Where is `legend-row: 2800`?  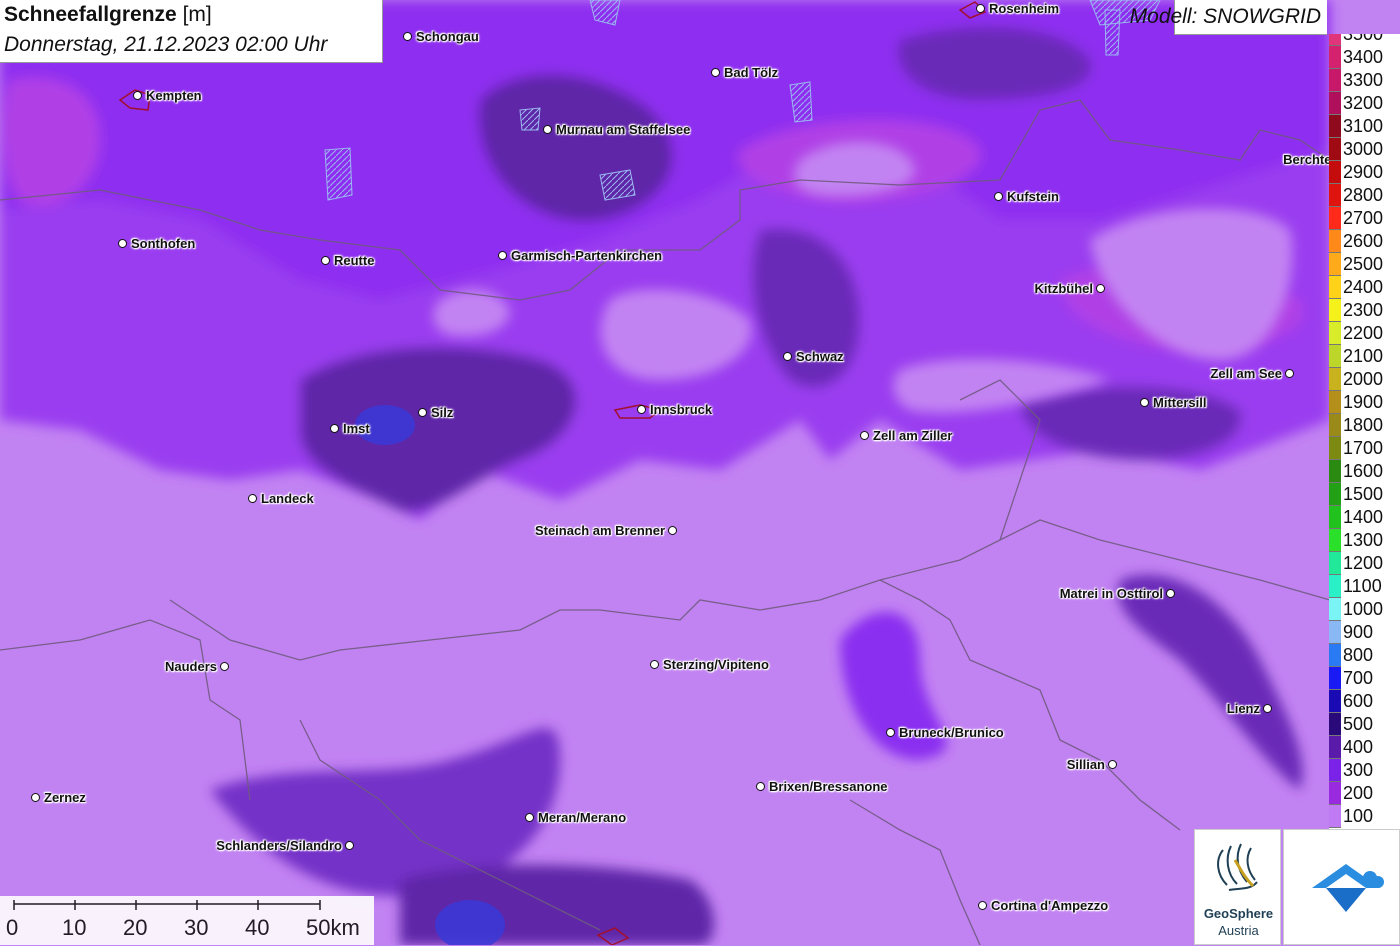
legend-row: 2800 is located at coordinates (1364, 195).